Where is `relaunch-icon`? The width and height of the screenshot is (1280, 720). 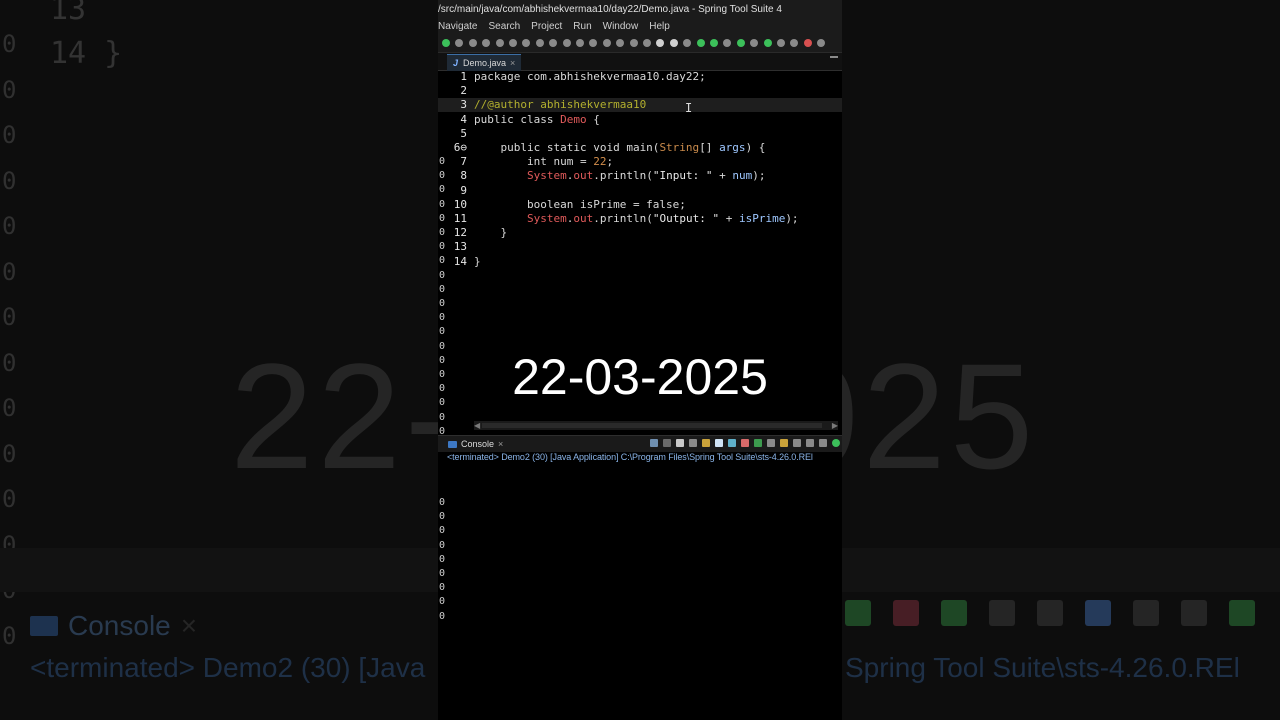 relaunch-icon is located at coordinates (654, 443).